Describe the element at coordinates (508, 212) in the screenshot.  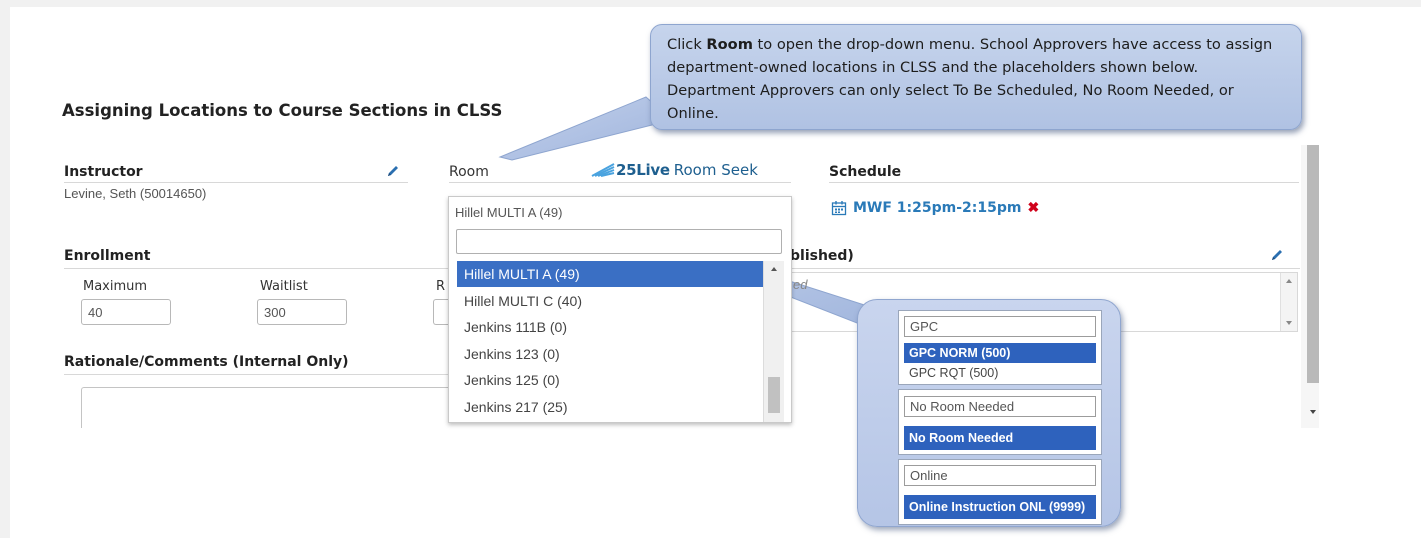
I see `room-current-value: Hillel MULTI A (49)` at that location.